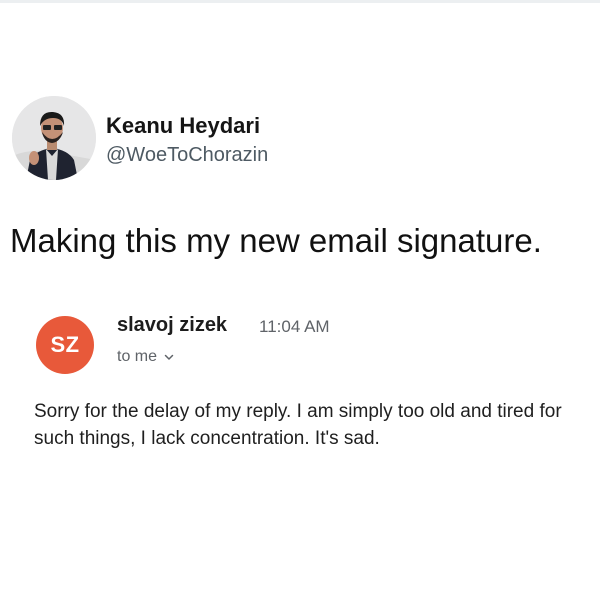 The height and width of the screenshot is (600, 600). What do you see at coordinates (187, 155) in the screenshot?
I see `tweet-author-handle: @WoeToChorazin` at bounding box center [187, 155].